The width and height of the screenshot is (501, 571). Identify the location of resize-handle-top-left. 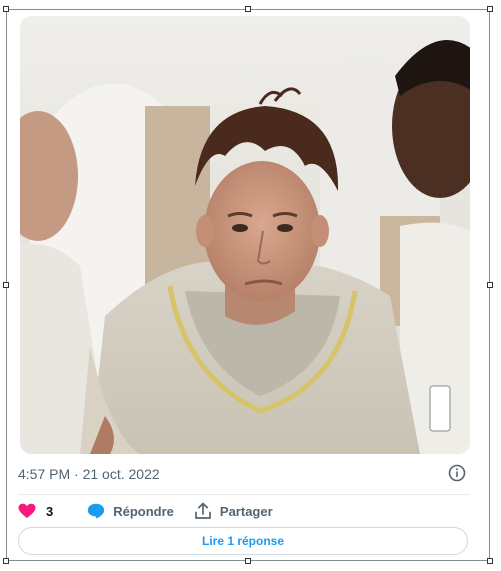
(6, 9).